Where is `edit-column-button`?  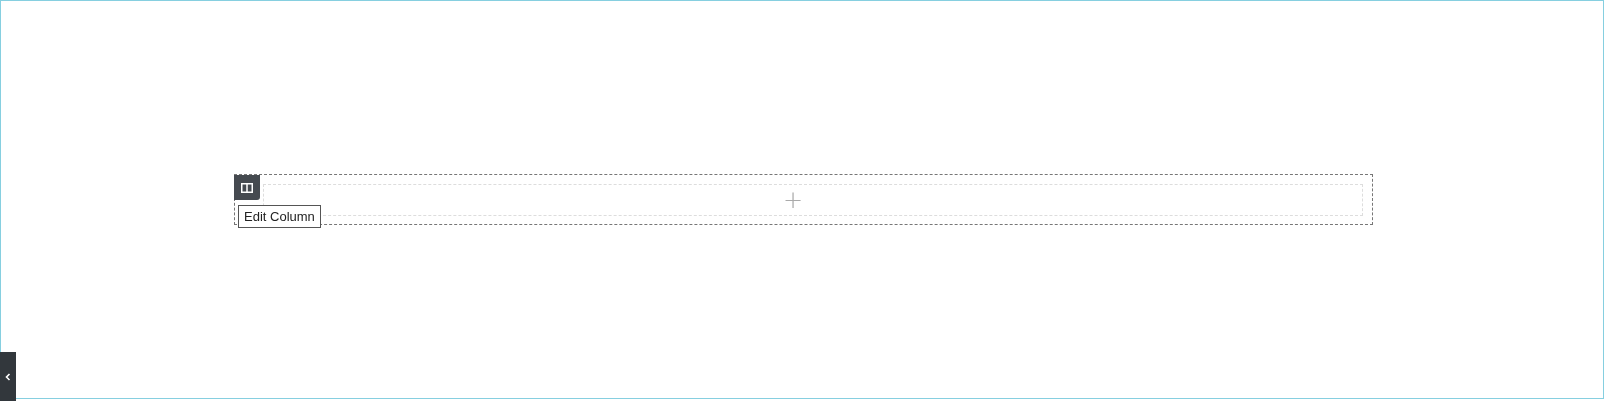 edit-column-button is located at coordinates (247, 187).